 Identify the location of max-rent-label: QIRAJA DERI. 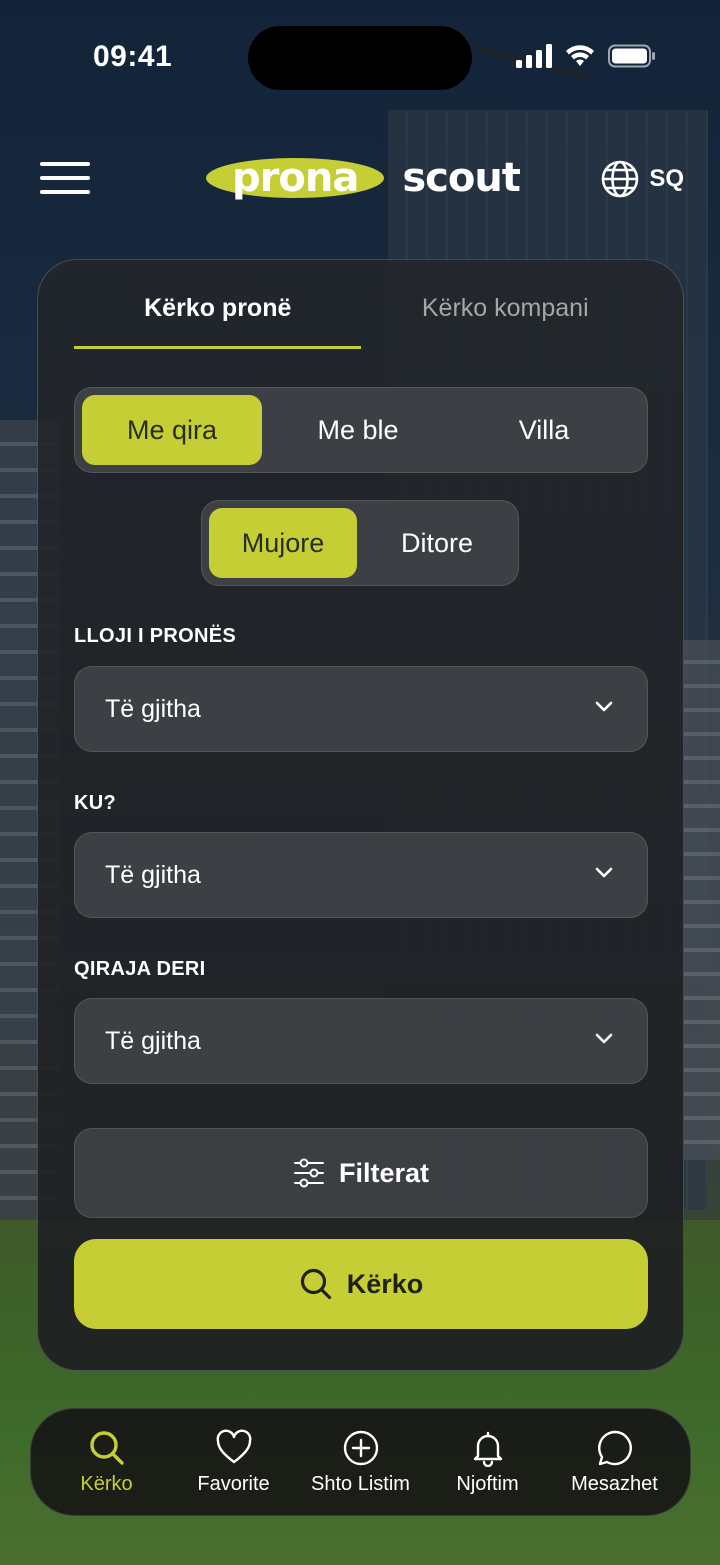
(140, 969).